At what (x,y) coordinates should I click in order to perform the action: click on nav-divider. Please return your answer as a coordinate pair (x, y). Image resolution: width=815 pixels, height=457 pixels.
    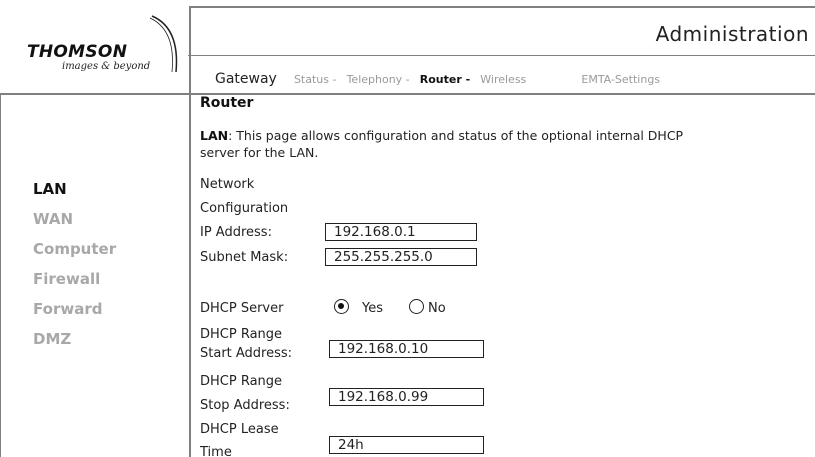
    Looking at the image, I should click on (501, 55).